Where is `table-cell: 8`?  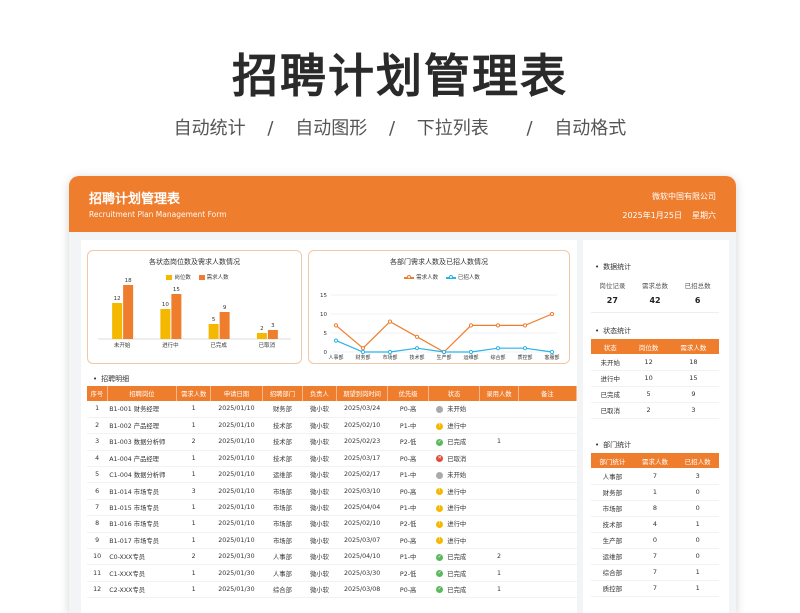 table-cell: 8 is located at coordinates (97, 524).